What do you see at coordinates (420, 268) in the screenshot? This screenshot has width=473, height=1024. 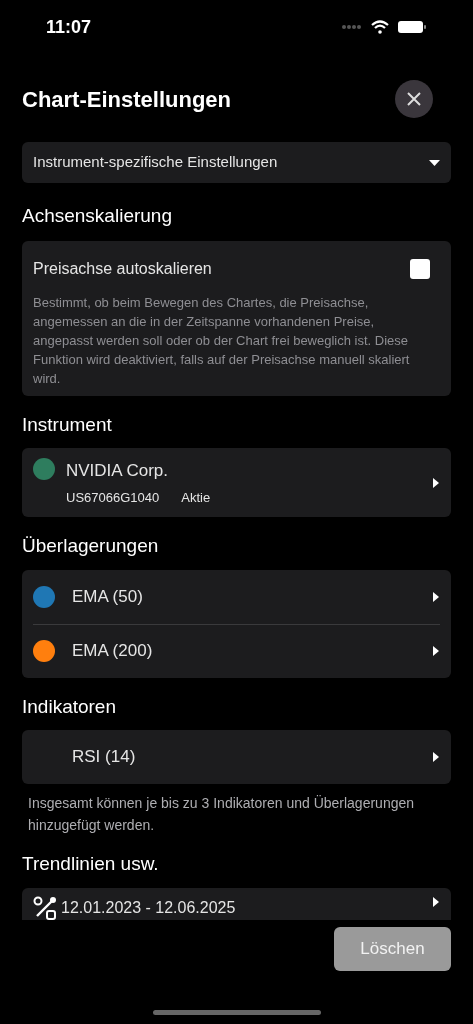 I see `autoscale-checkbox` at bounding box center [420, 268].